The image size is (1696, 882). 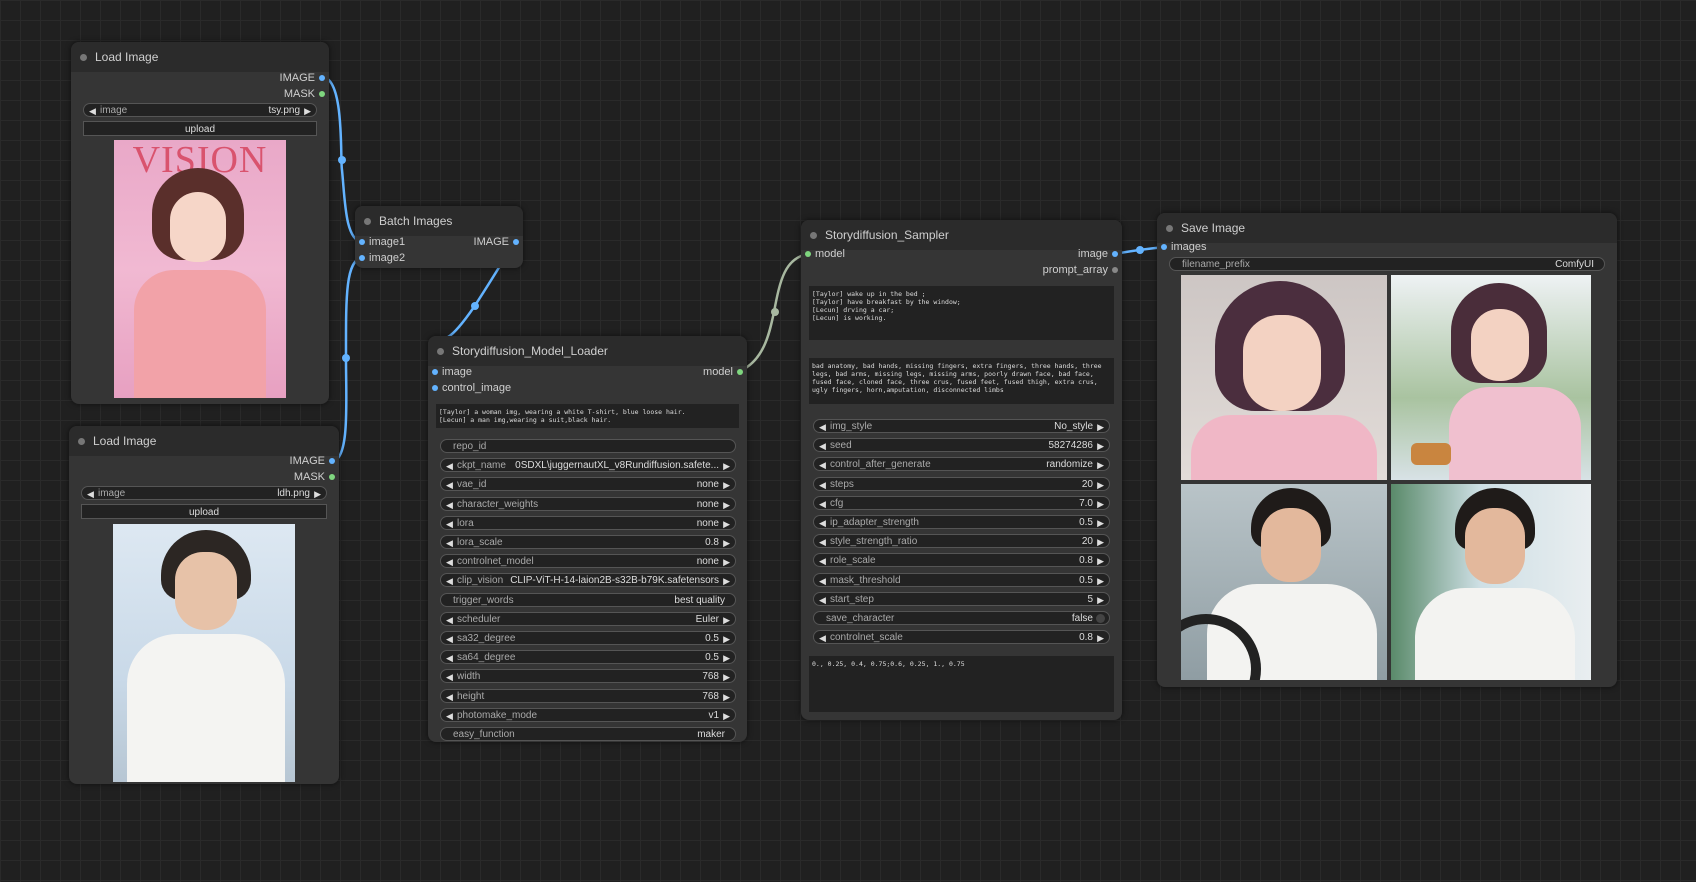 I want to click on node-title: Save Image, so click(x=1387, y=228).